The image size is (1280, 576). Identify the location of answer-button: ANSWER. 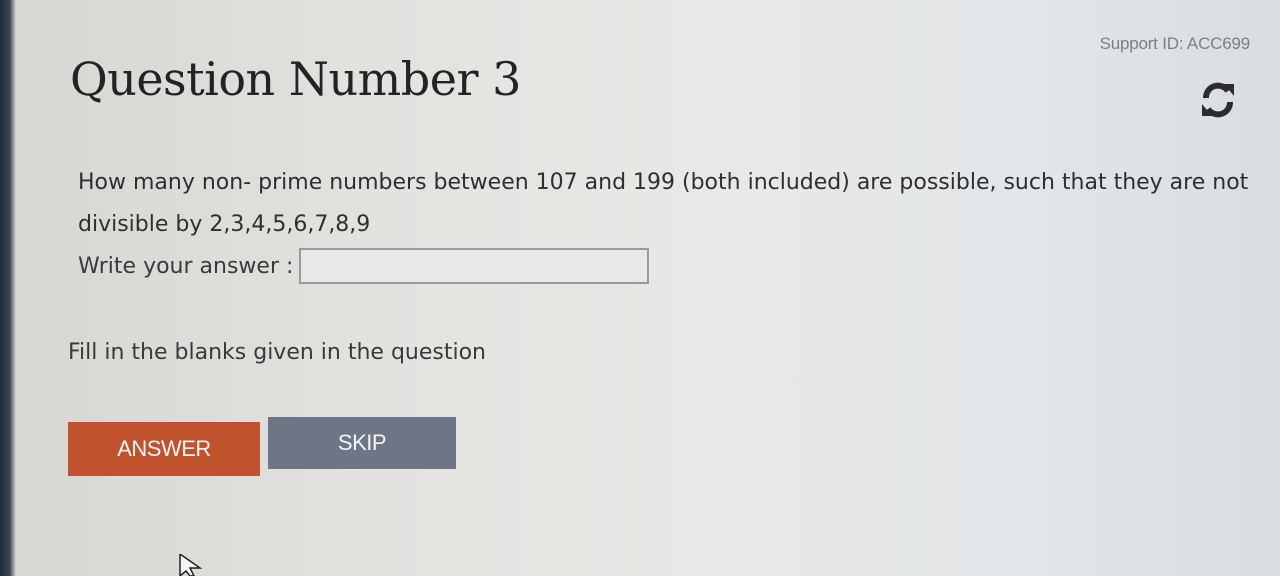
(164, 449).